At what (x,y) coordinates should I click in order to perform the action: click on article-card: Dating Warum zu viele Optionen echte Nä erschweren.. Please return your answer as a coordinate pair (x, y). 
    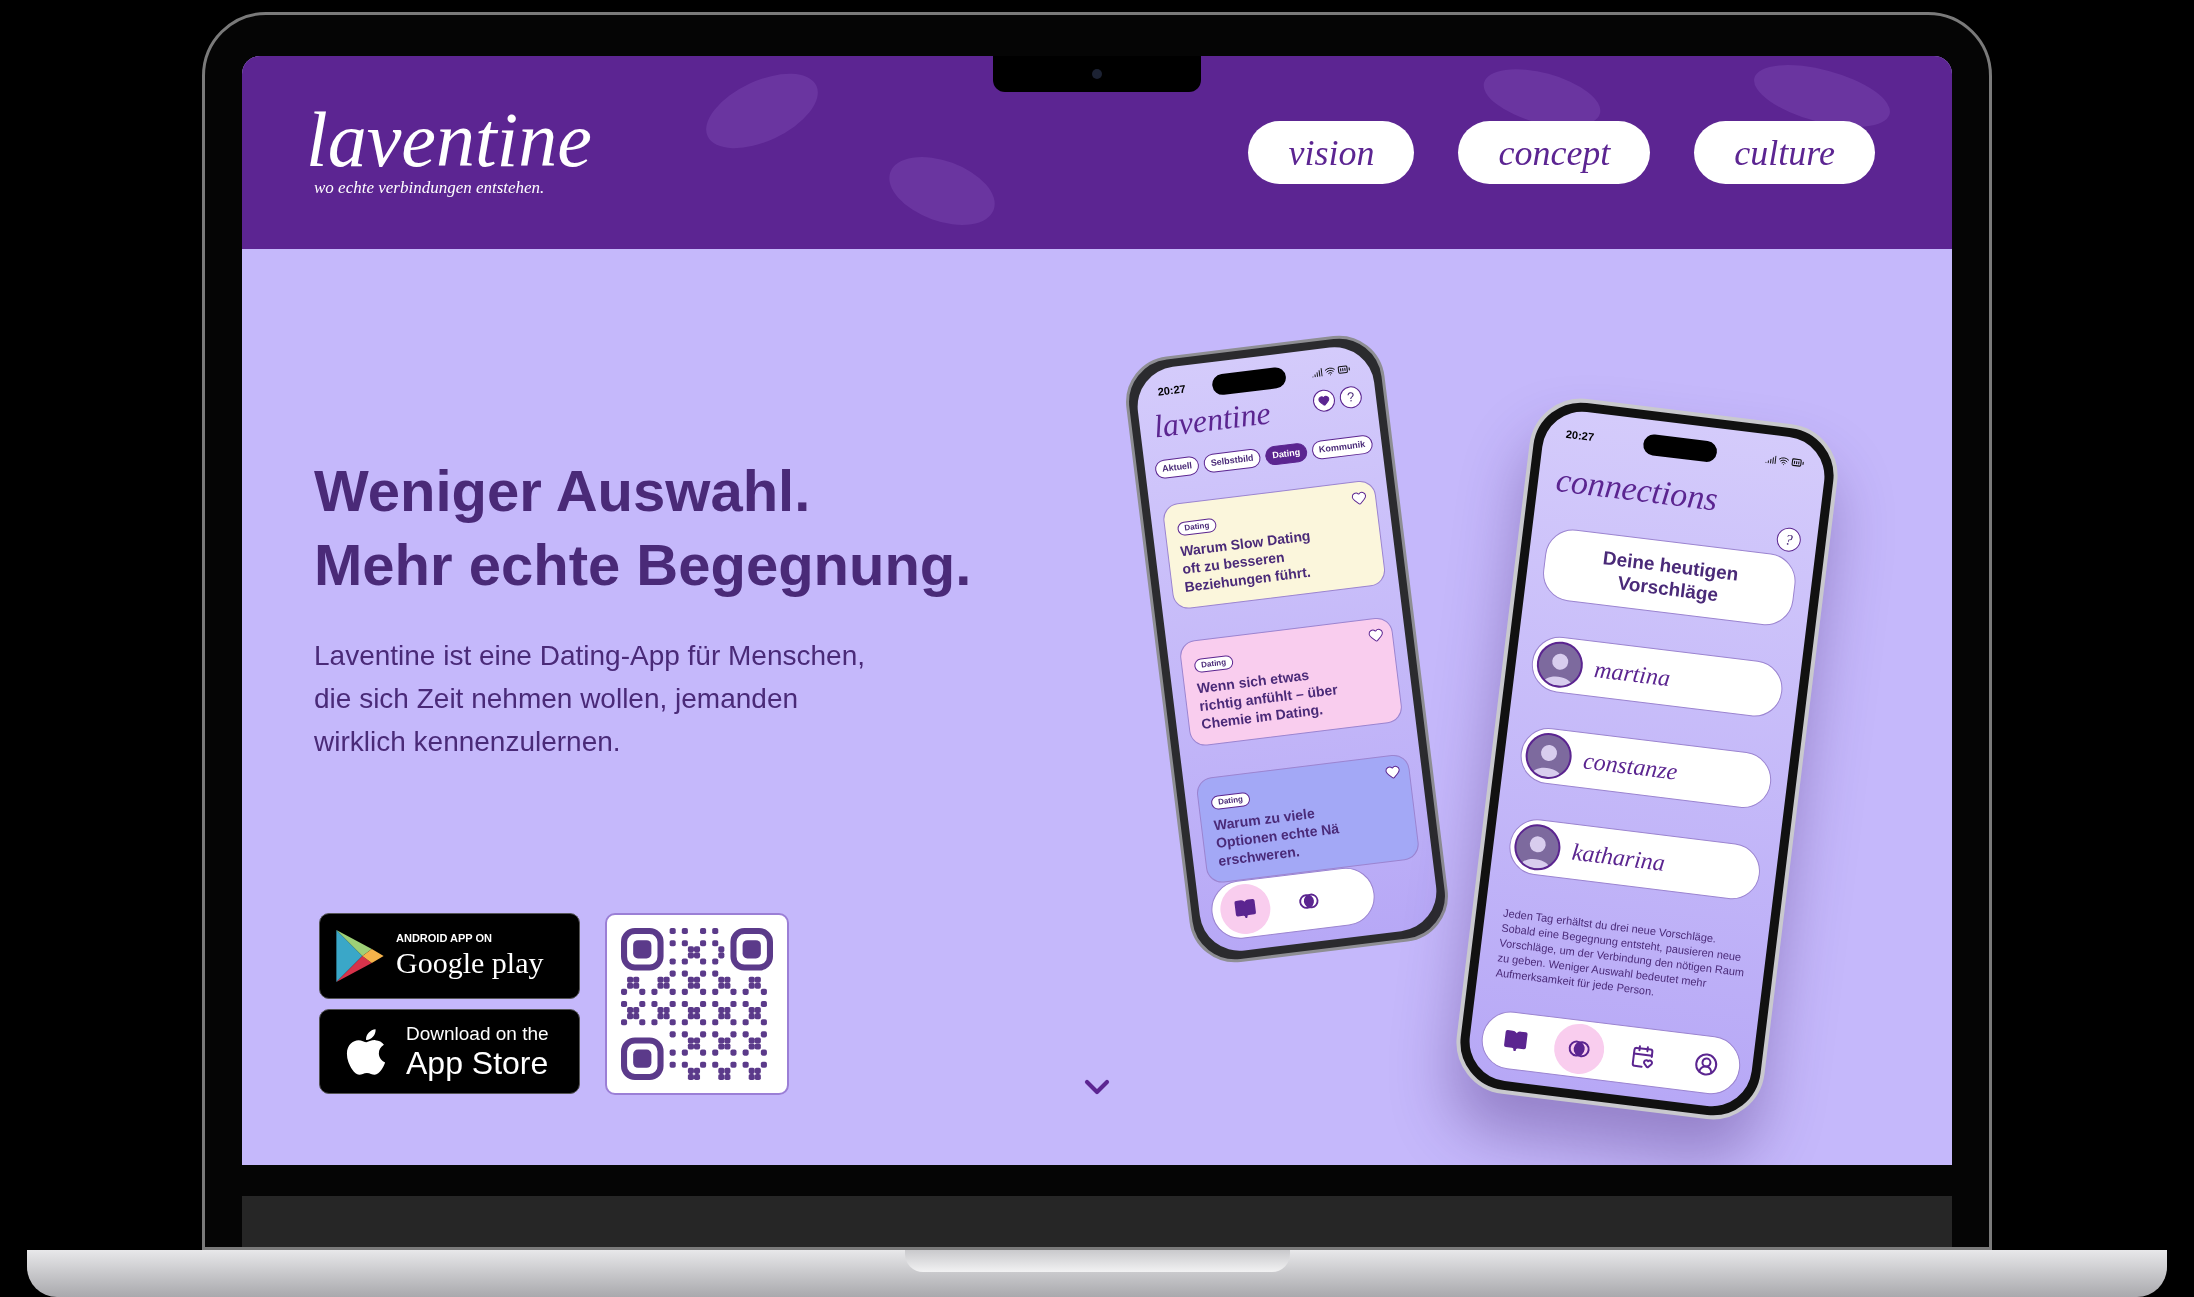
    Looking at the image, I should click on (1308, 819).